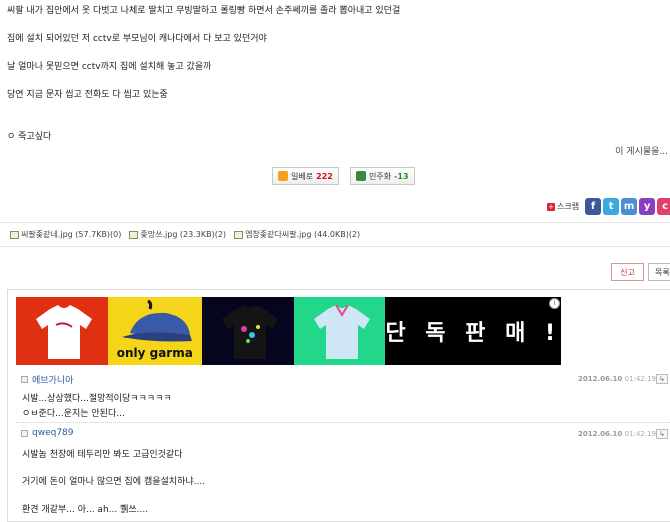  What do you see at coordinates (71, 234) in the screenshot?
I see `attachment-name: 씨팔좆같네.jpg (57.7KB)(0)` at bounding box center [71, 234].